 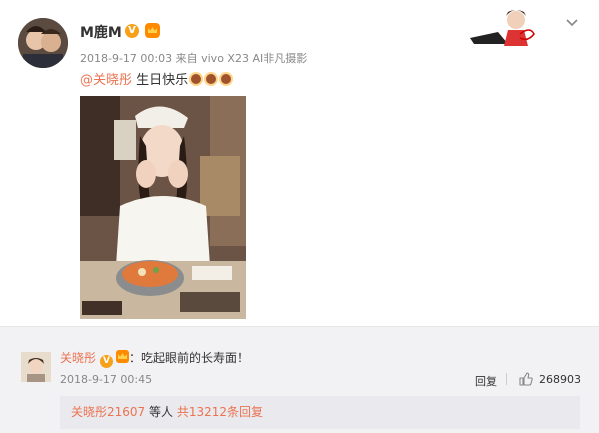 What do you see at coordinates (160, 80) in the screenshot?
I see `post-text-body: 生日快乐` at bounding box center [160, 80].